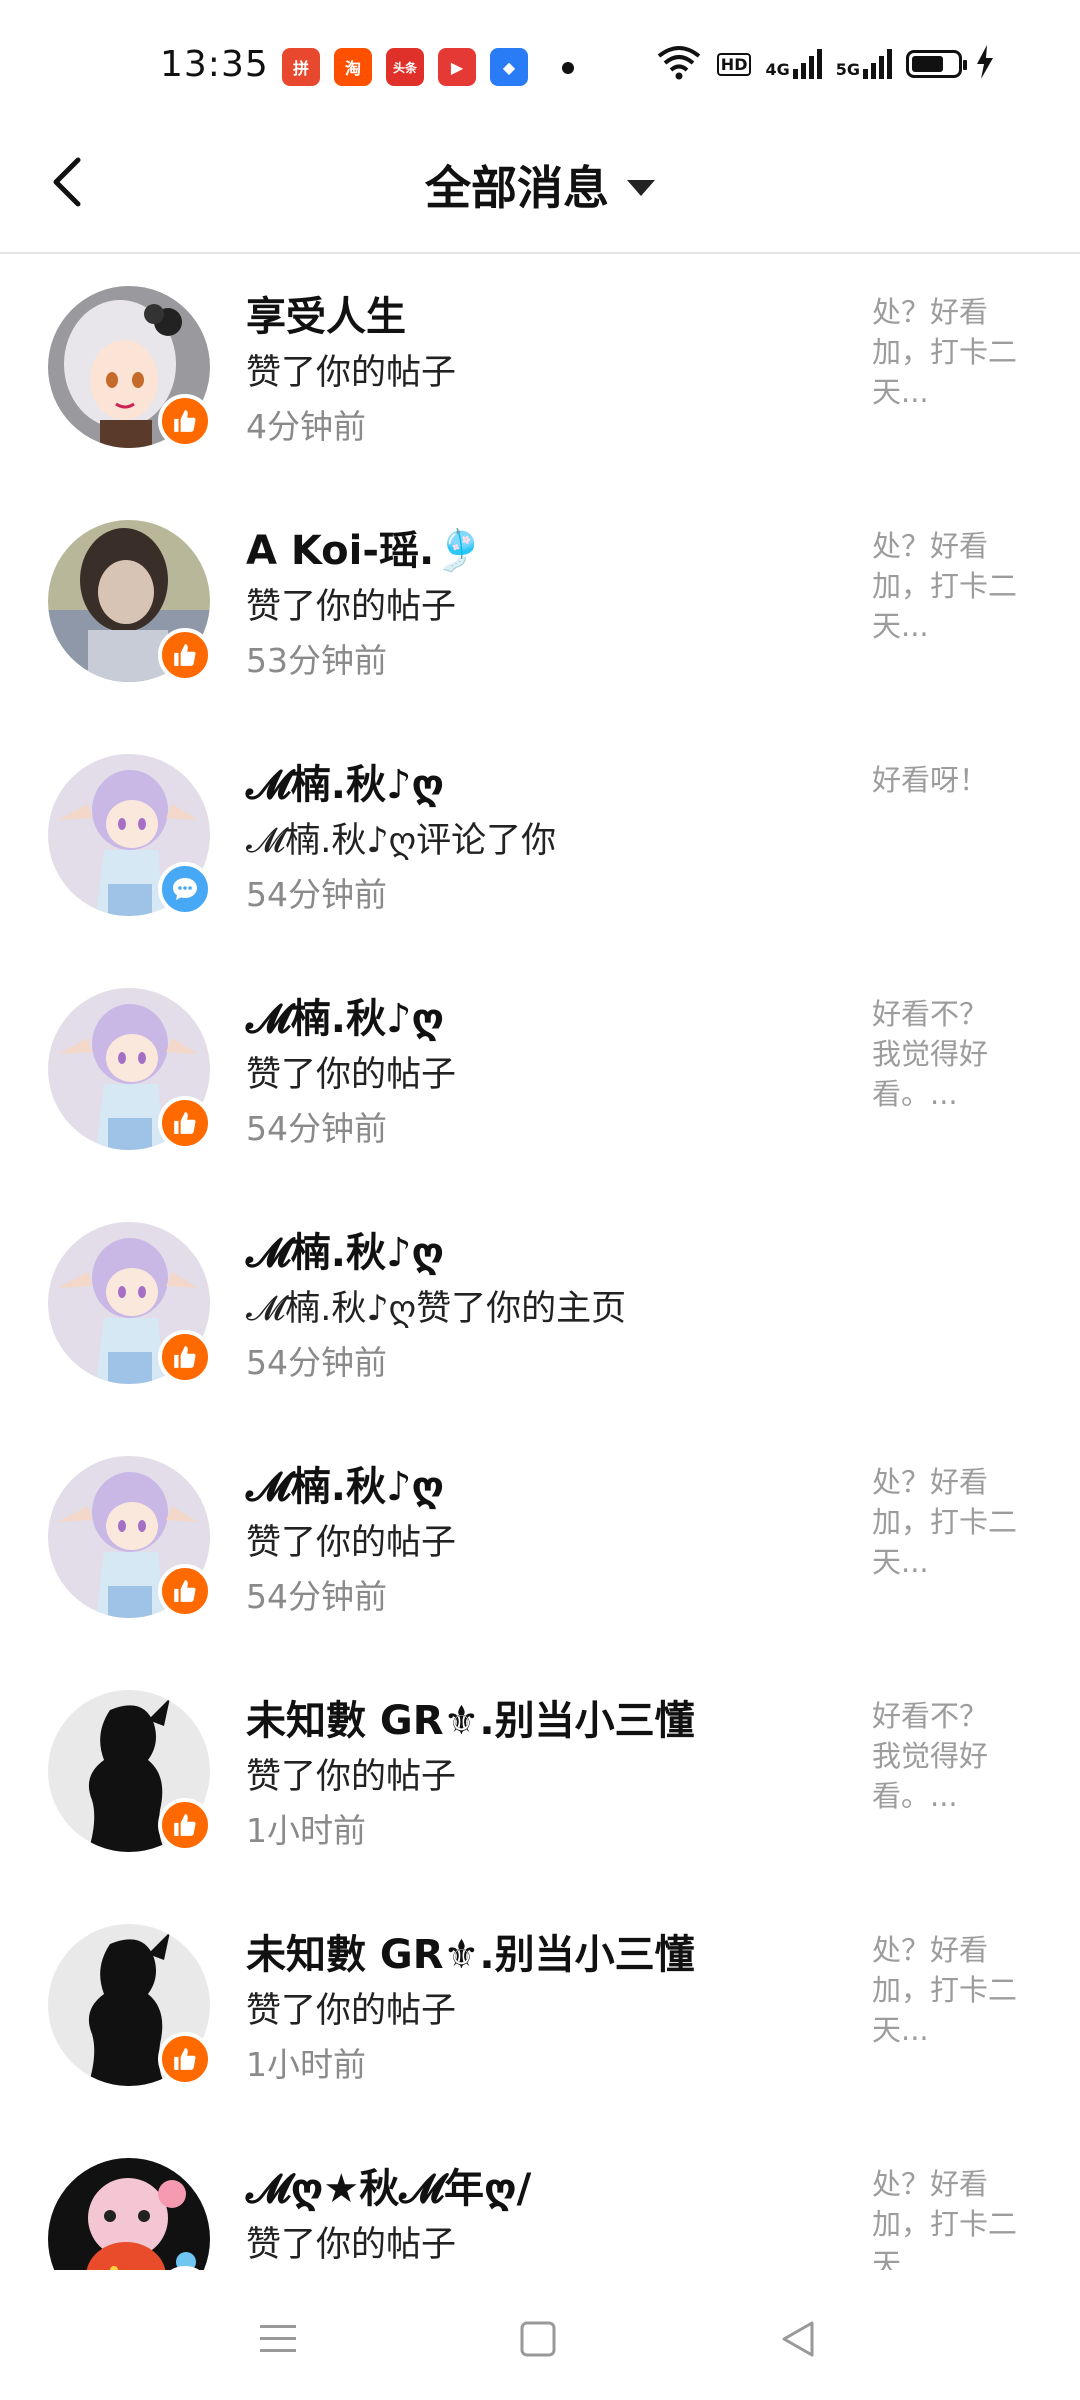 This screenshot has height=2400, width=1080. What do you see at coordinates (129, 2214) in the screenshot?
I see `avatar` at bounding box center [129, 2214].